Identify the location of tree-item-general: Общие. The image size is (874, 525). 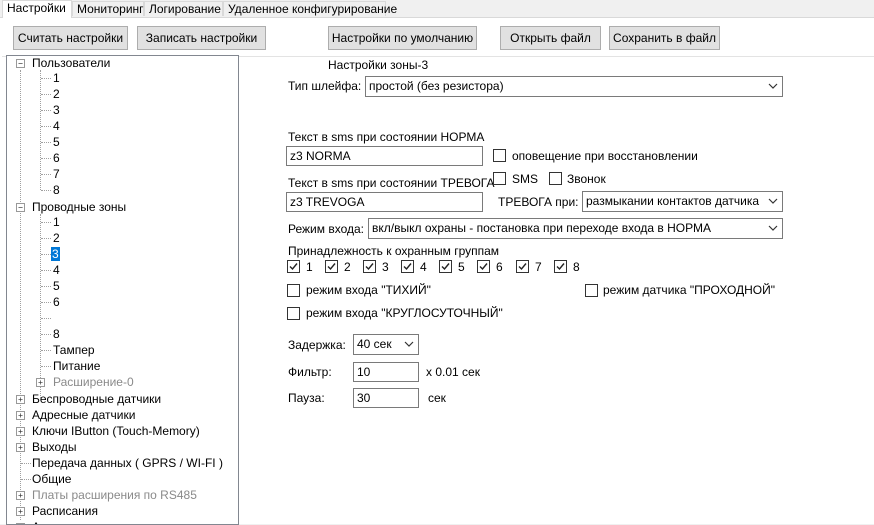
(51, 479).